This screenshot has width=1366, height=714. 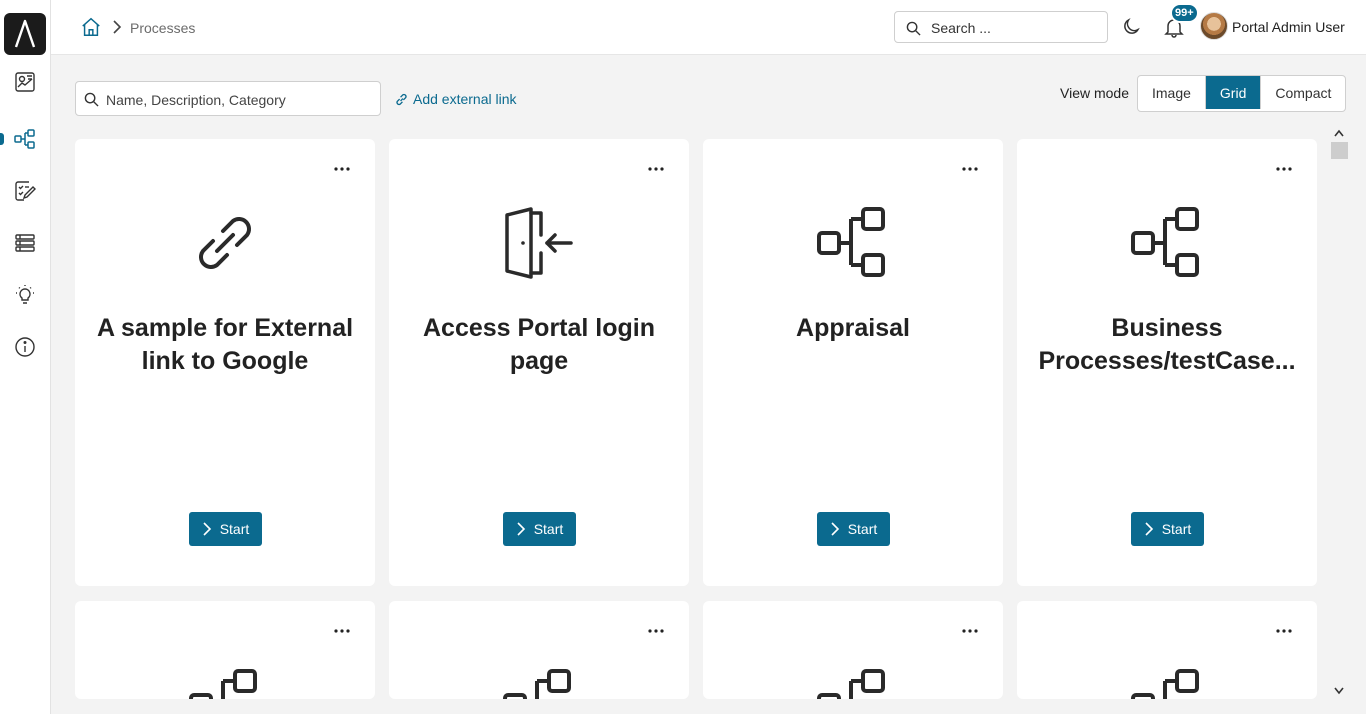 What do you see at coordinates (163, 28) in the screenshot?
I see `breadcrumb-current: Processes` at bounding box center [163, 28].